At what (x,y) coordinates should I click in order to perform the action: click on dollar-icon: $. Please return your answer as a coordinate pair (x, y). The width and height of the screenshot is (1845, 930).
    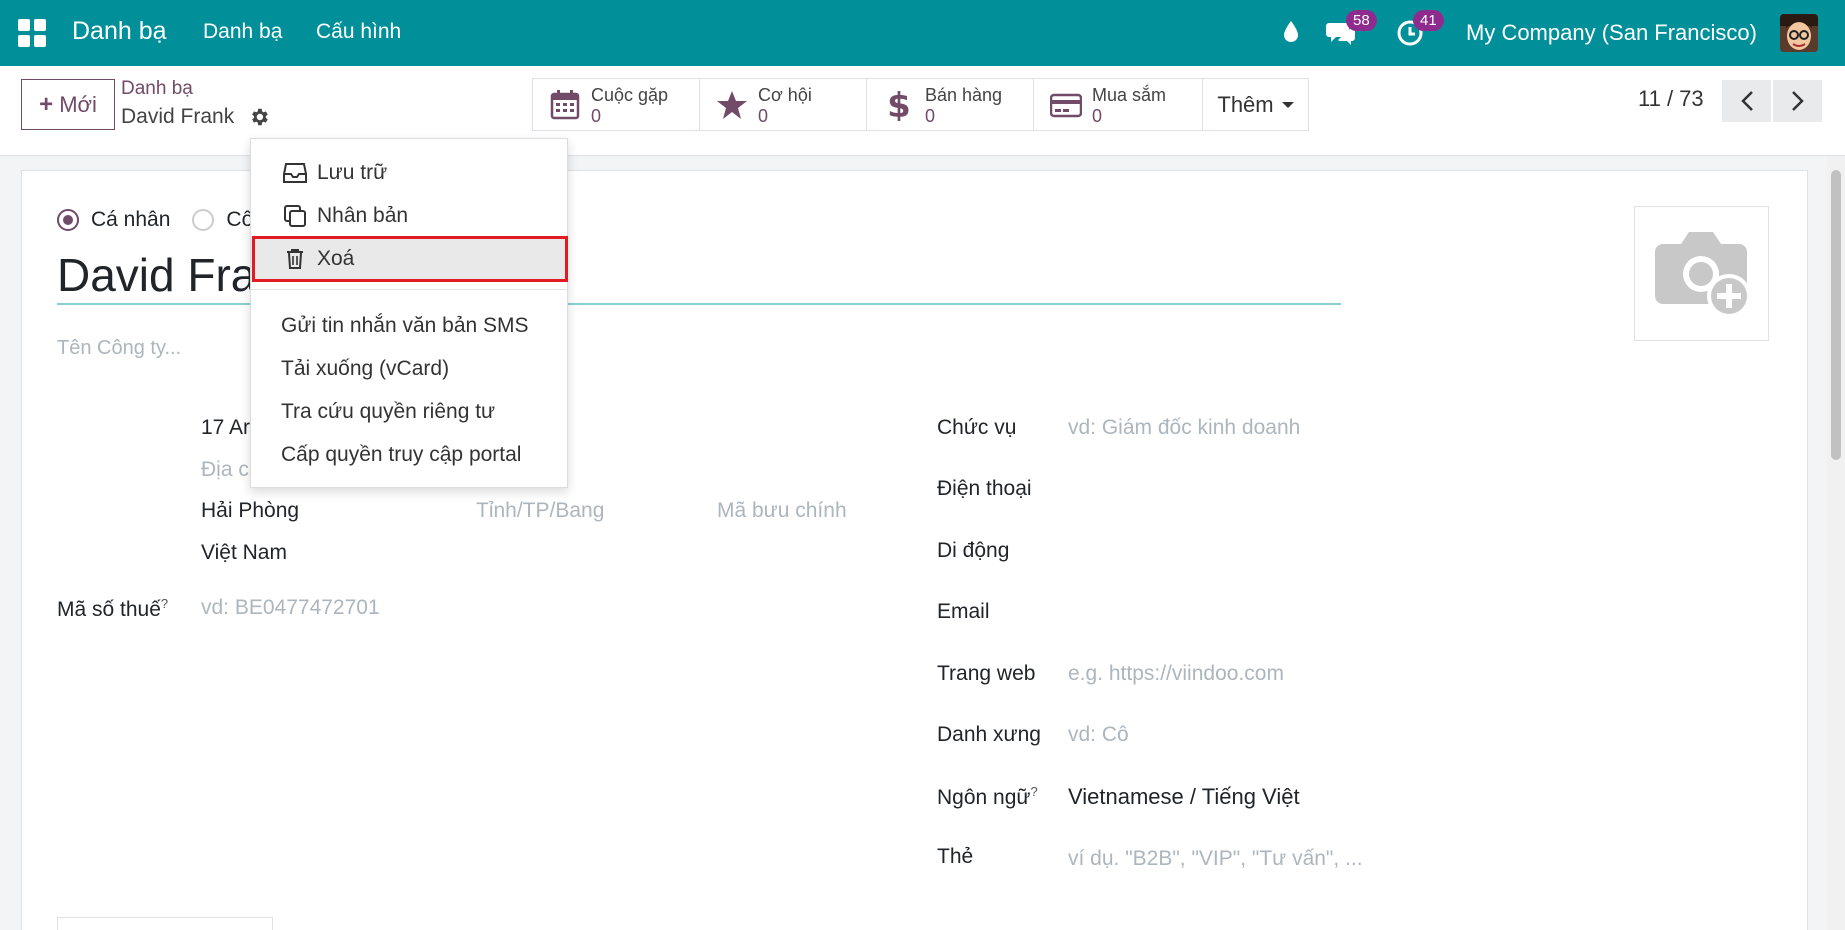
    Looking at the image, I should click on (899, 105).